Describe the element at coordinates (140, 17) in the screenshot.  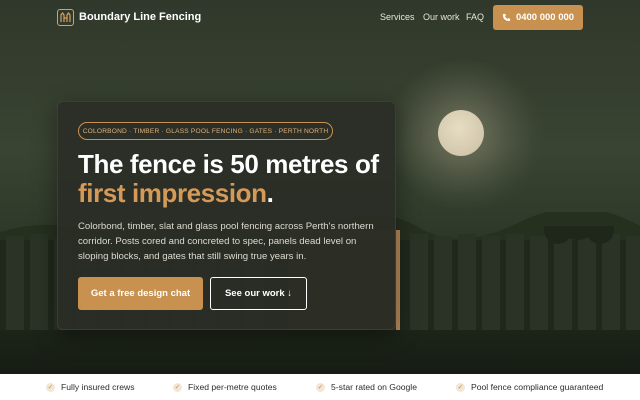
I see `brand-name: Boundary Line Fencing` at that location.